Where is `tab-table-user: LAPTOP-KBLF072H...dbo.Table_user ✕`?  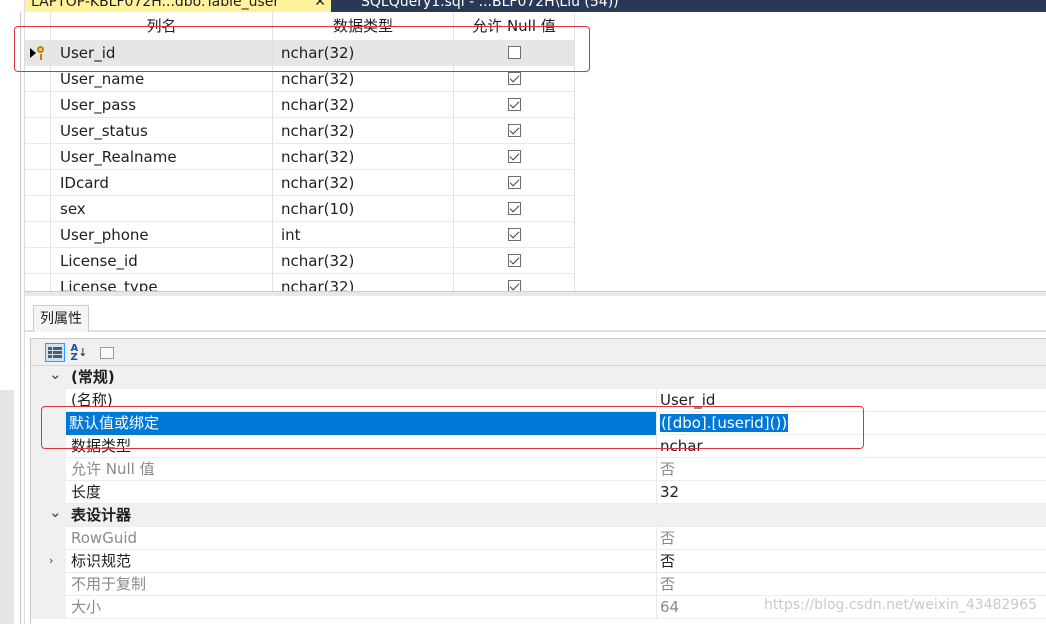 tab-table-user: LAPTOP-KBLF072H...dbo.Table_user ✕ is located at coordinates (178, 6).